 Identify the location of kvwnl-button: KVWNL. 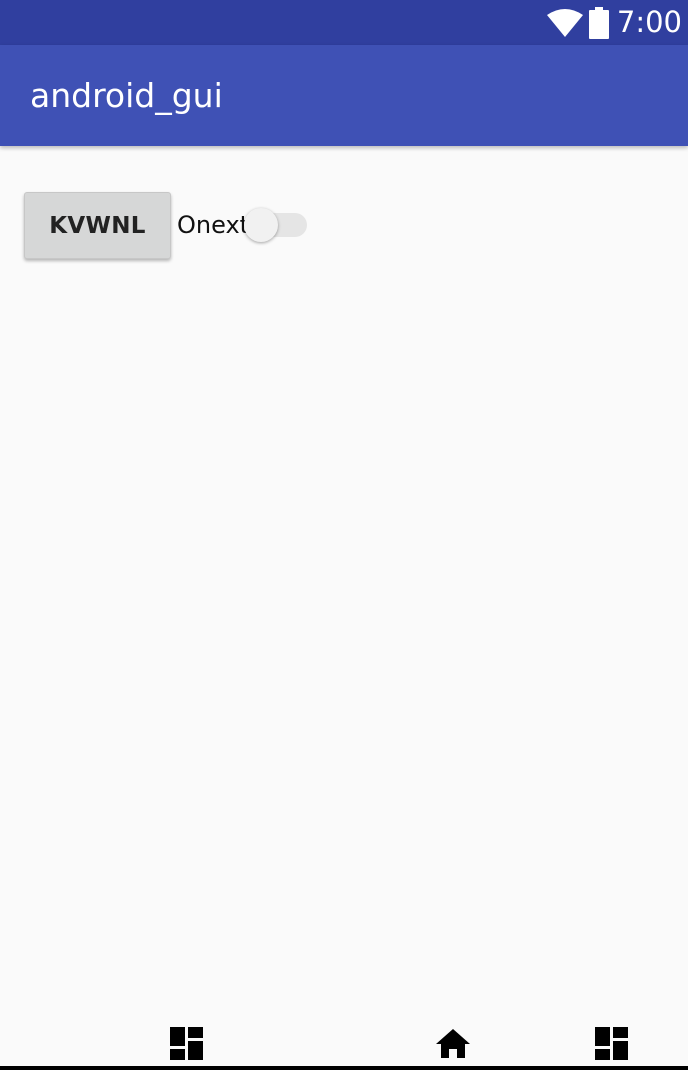
(97, 225).